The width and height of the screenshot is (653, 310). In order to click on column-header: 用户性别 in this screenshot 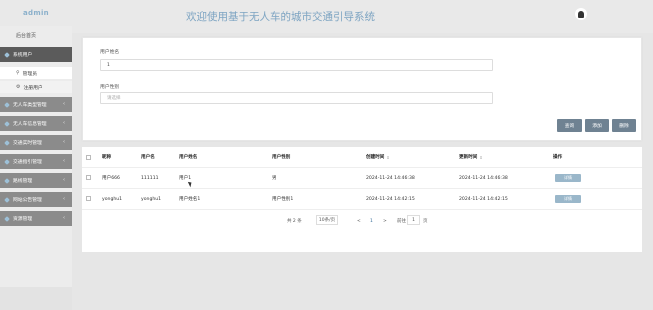, I will do `click(281, 157)`.